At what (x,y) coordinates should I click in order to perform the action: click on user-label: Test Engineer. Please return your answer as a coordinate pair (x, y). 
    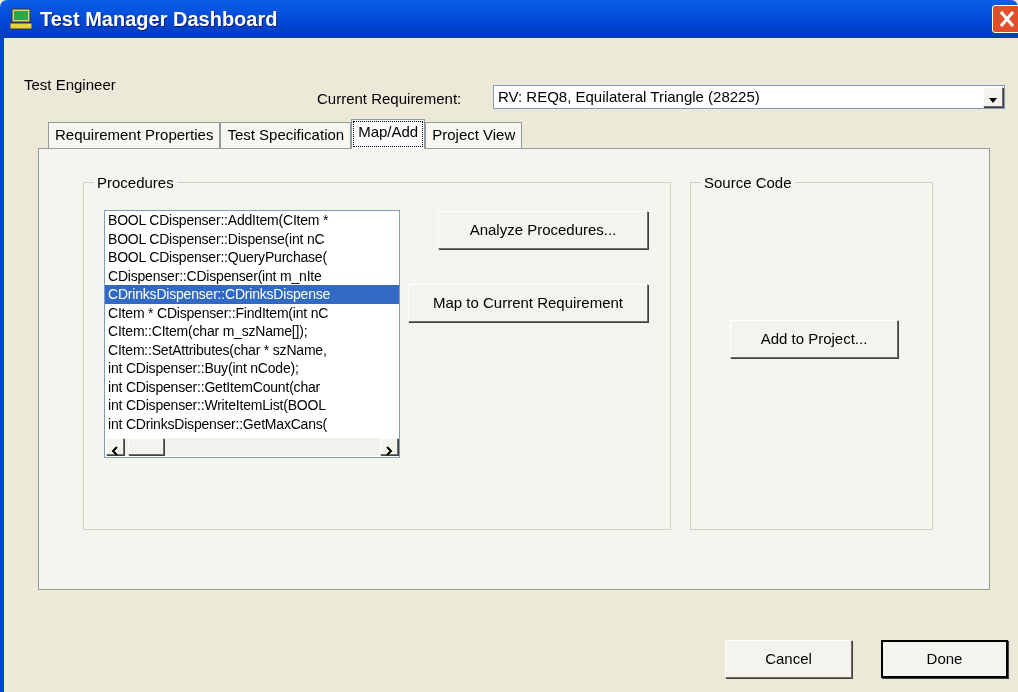
    Looking at the image, I should click on (70, 85).